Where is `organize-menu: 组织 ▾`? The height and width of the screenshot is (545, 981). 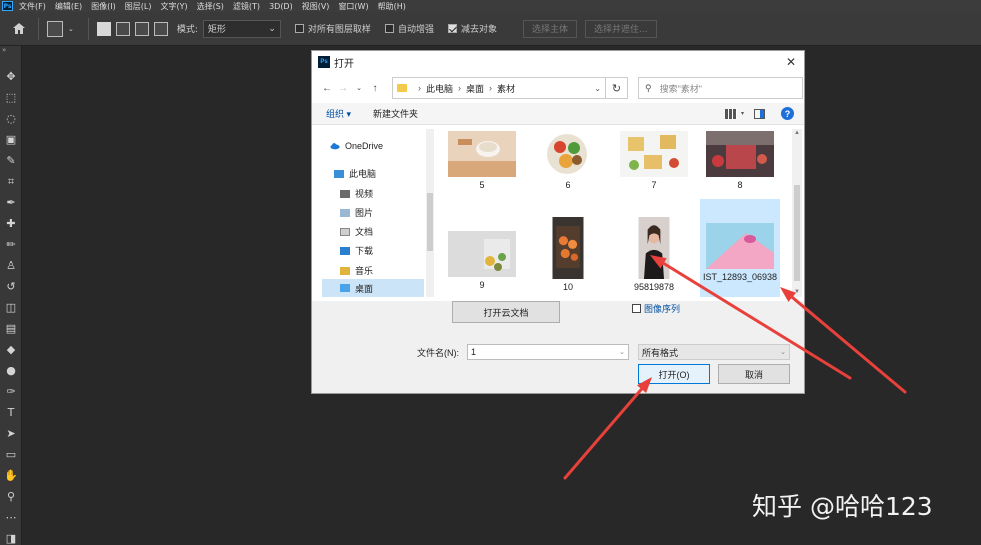
organize-menu: 组织 ▾ is located at coordinates (338, 113).